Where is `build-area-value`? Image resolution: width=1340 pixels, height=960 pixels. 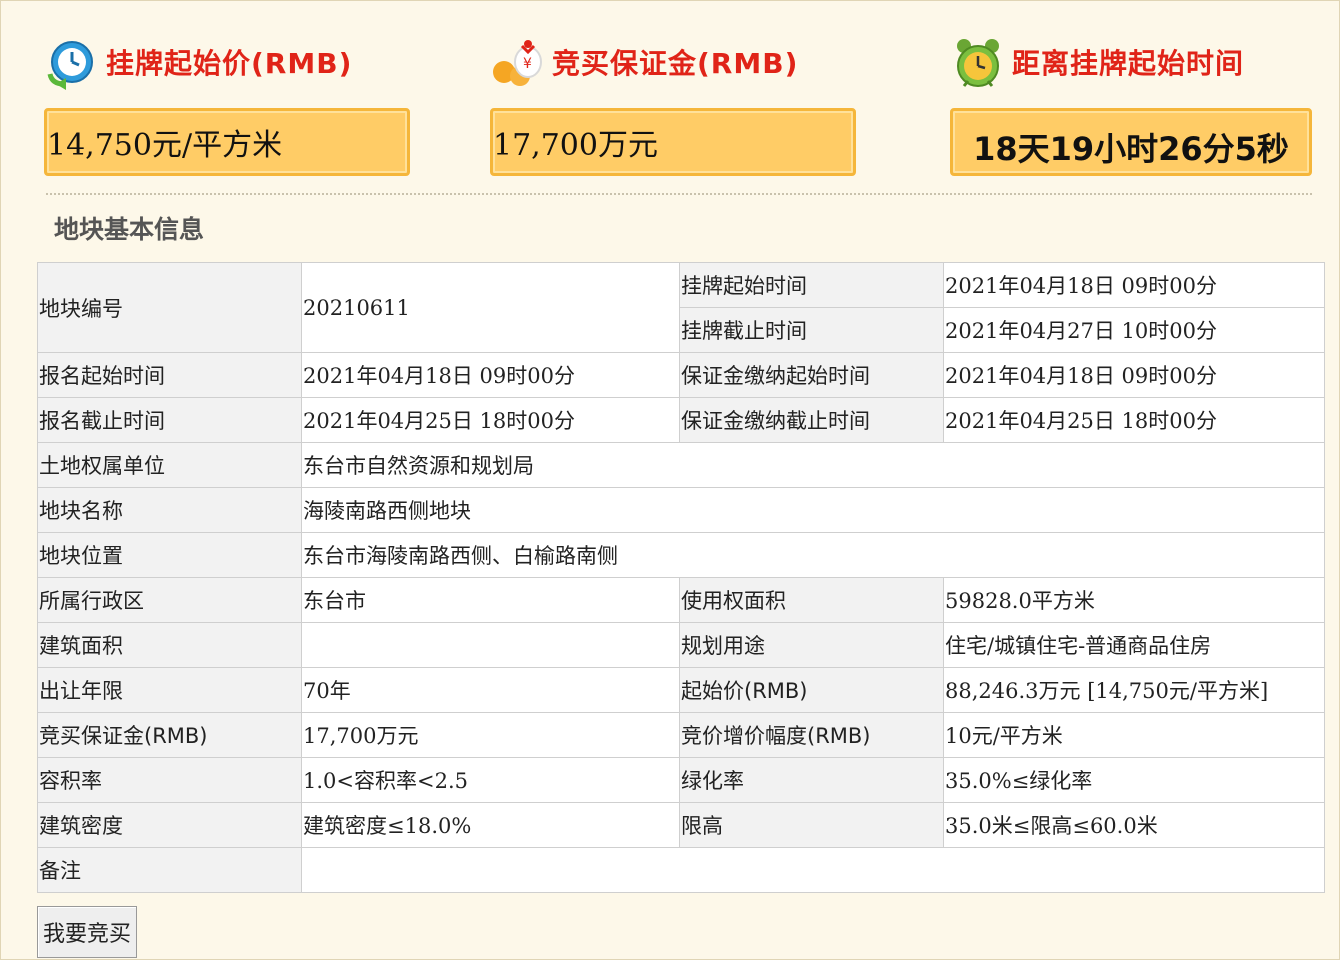
build-area-value is located at coordinates (490, 645).